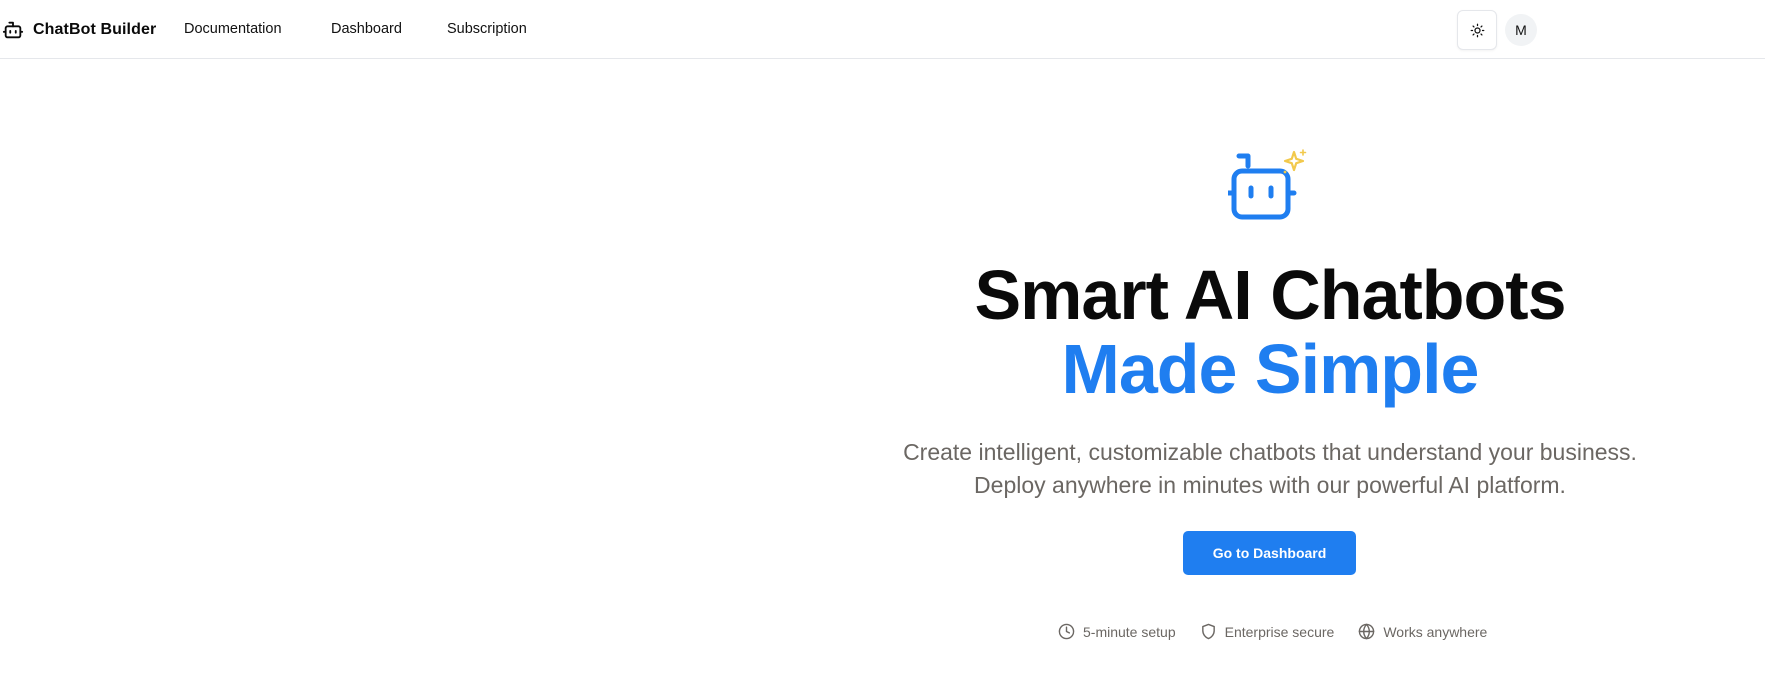  Describe the element at coordinates (233, 29) in the screenshot. I see `nav-link-documentation: Documentation` at that location.